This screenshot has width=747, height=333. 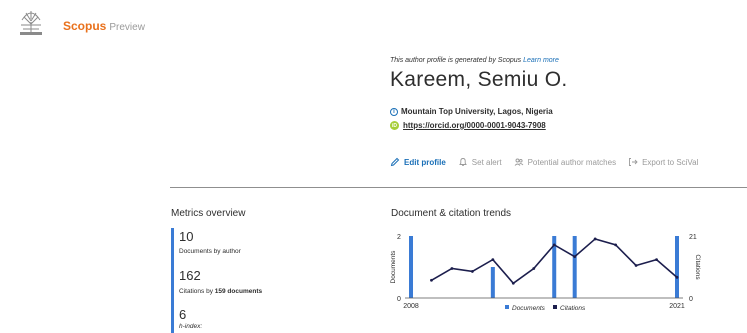 What do you see at coordinates (479, 79) in the screenshot?
I see `author-name: Kareem, Semiu O.` at bounding box center [479, 79].